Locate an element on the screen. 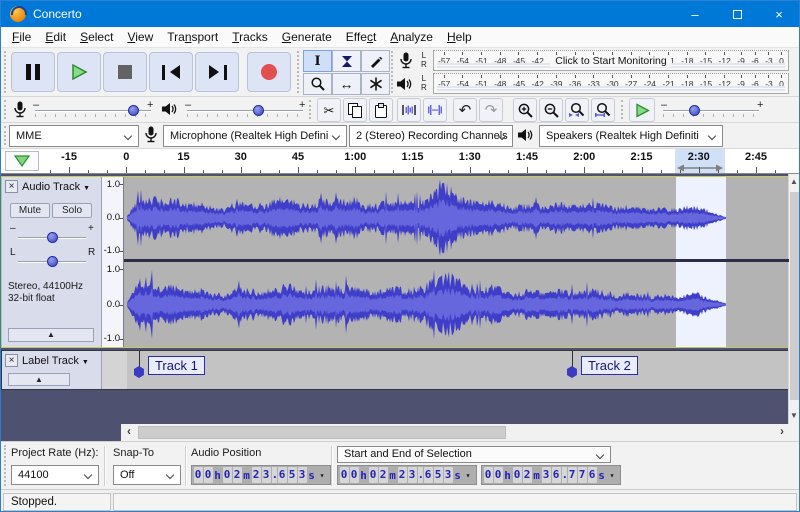 The height and width of the screenshot is (512, 800). track-name-menu: Label Track ▼ is located at coordinates (55, 361).